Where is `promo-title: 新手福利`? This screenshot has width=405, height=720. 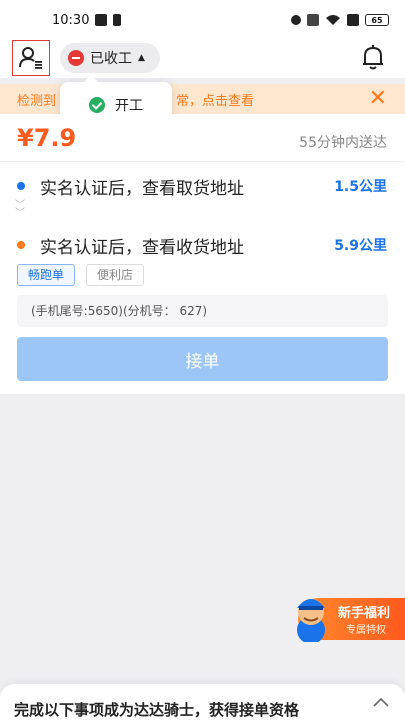
promo-title: 新手福利 is located at coordinates (364, 613).